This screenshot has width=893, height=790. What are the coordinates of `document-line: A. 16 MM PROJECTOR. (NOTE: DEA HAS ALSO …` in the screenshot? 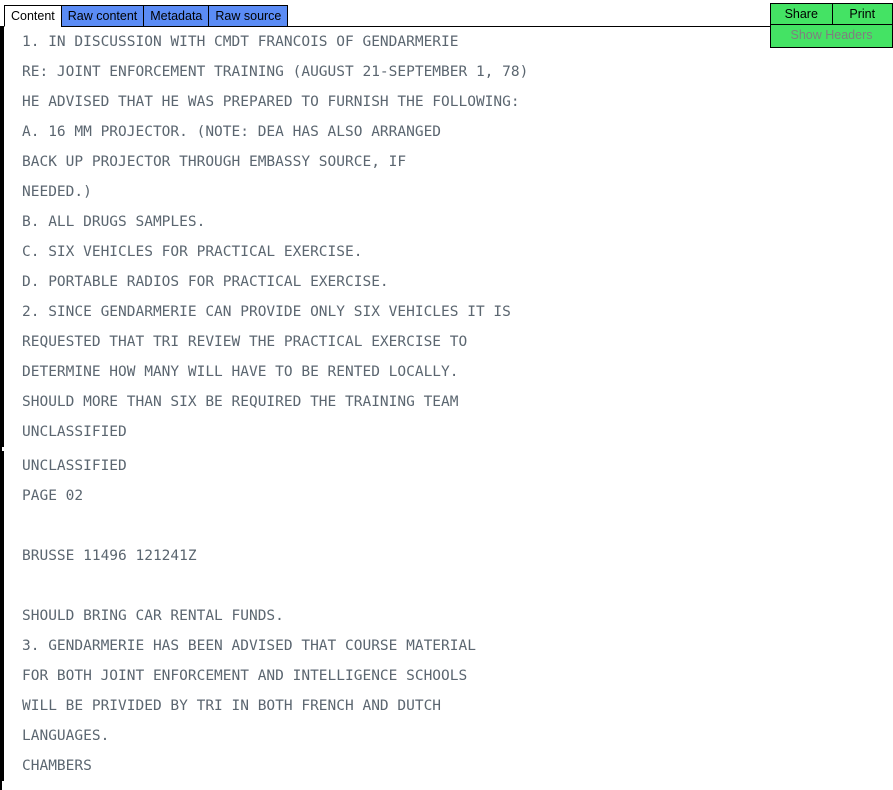 It's located at (232, 132).